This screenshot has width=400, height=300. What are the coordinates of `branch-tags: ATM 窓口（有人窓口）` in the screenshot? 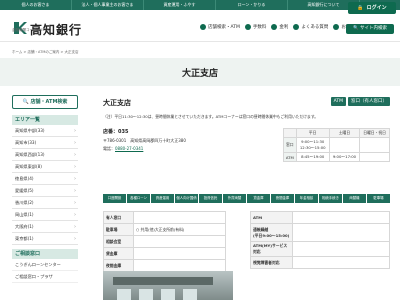 It's located at (360, 101).